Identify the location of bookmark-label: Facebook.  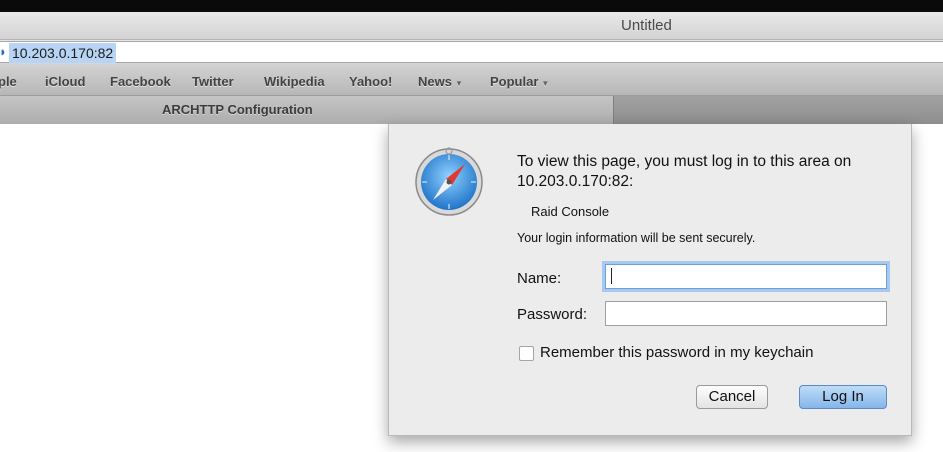
(140, 81).